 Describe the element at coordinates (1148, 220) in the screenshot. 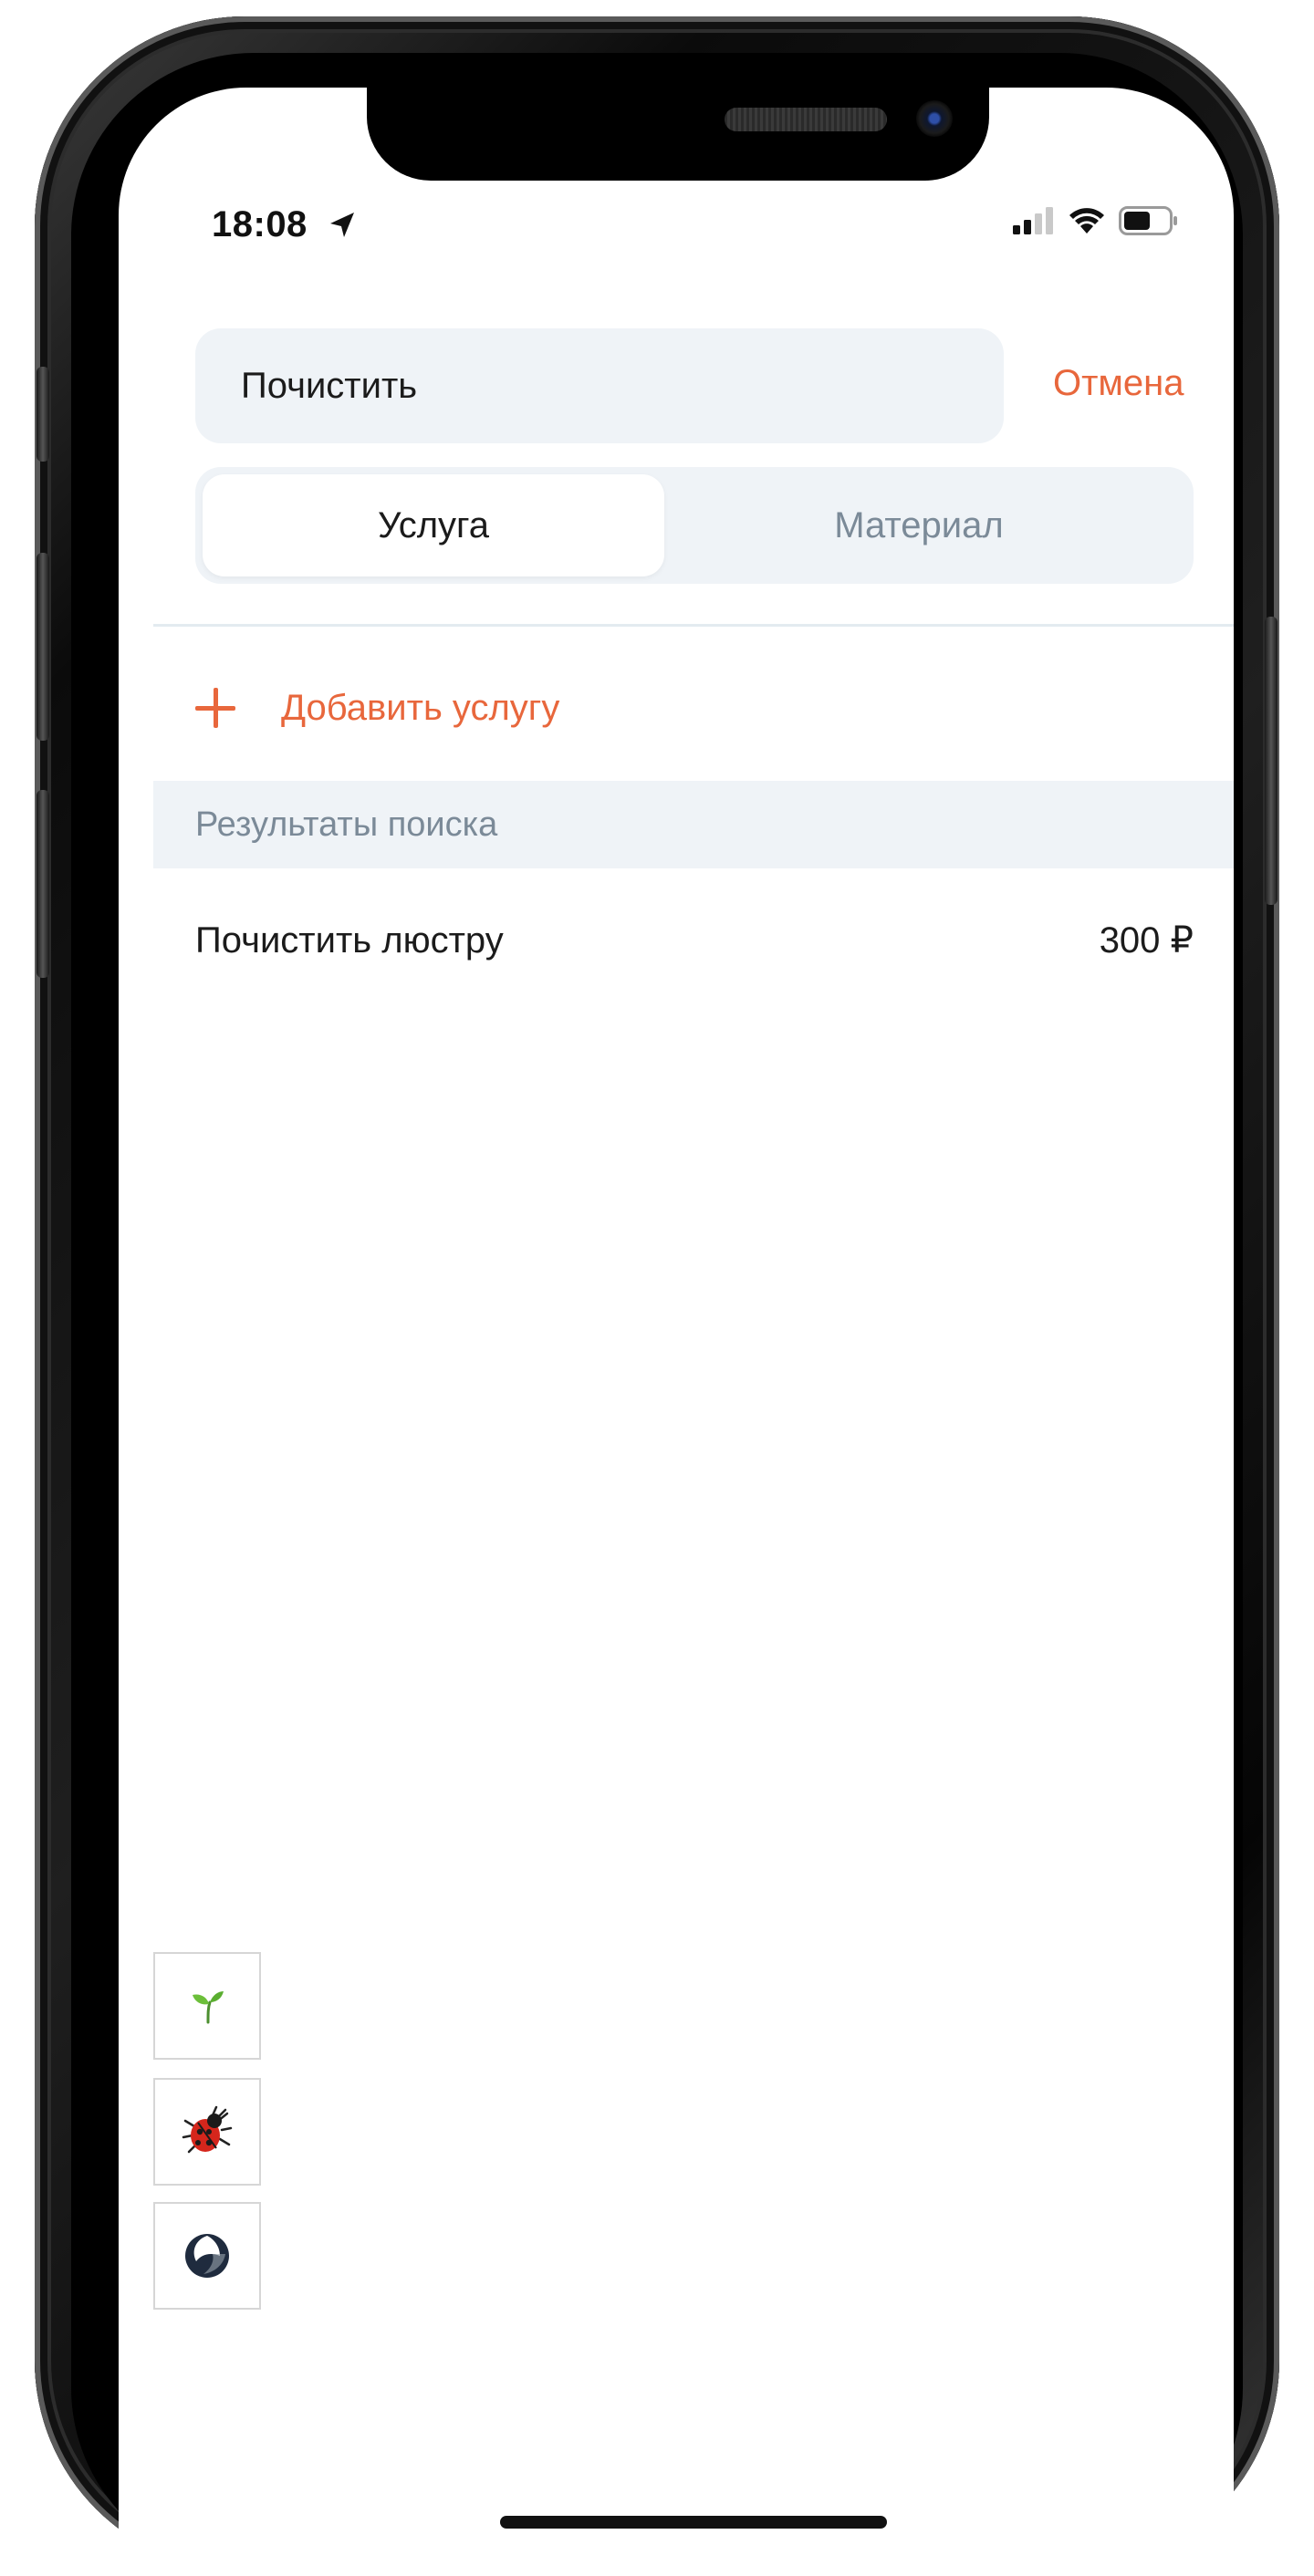

I see `battery-icon` at that location.